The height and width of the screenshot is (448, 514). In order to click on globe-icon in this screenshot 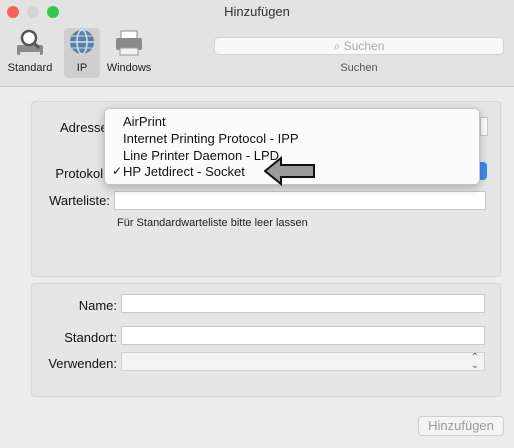, I will do `click(82, 42)`.